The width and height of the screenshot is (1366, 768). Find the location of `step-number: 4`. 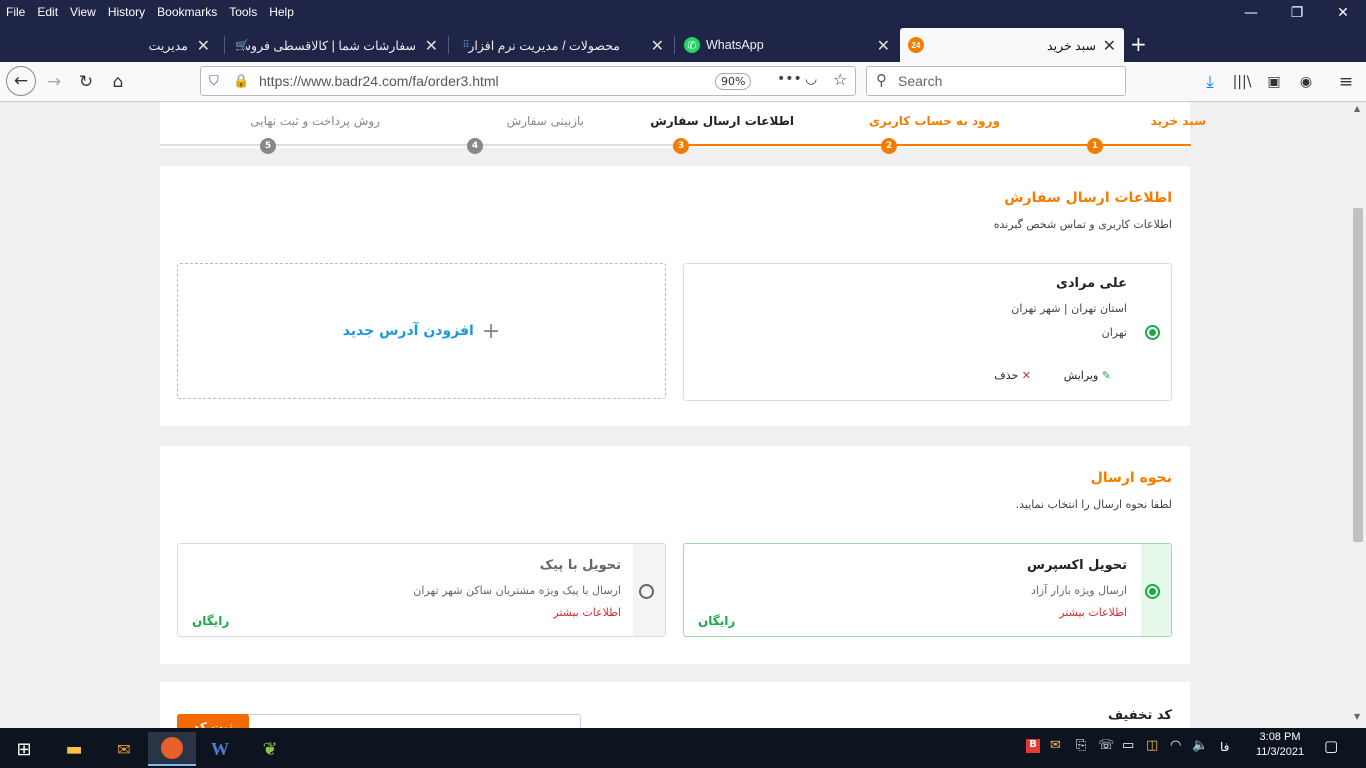

step-number: 4 is located at coordinates (475, 146).